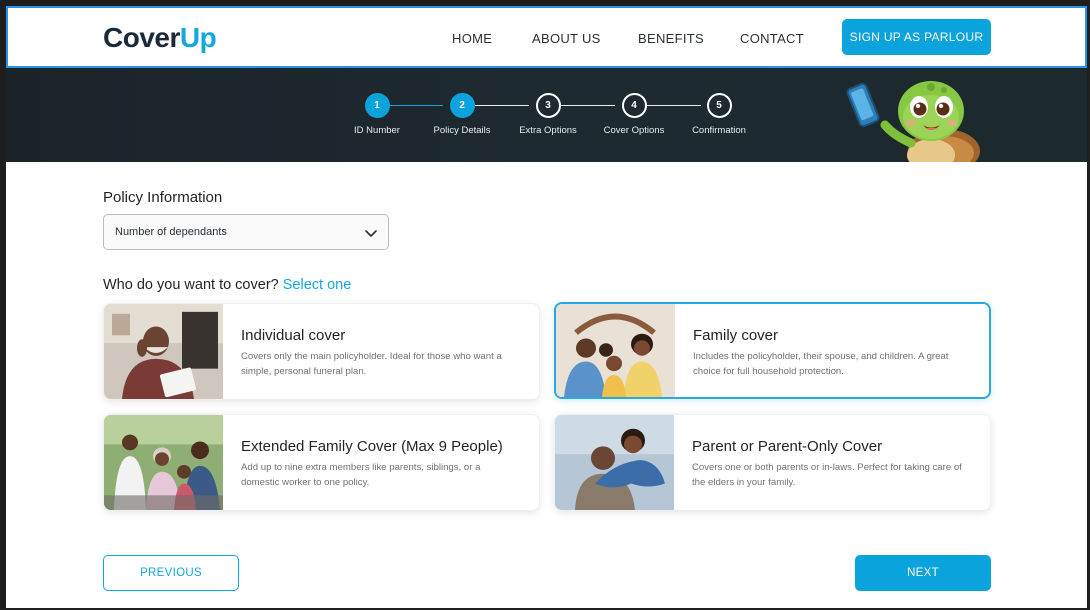 The height and width of the screenshot is (610, 1090). Describe the element at coordinates (634, 130) in the screenshot. I see `step-label: Cover Options` at that location.